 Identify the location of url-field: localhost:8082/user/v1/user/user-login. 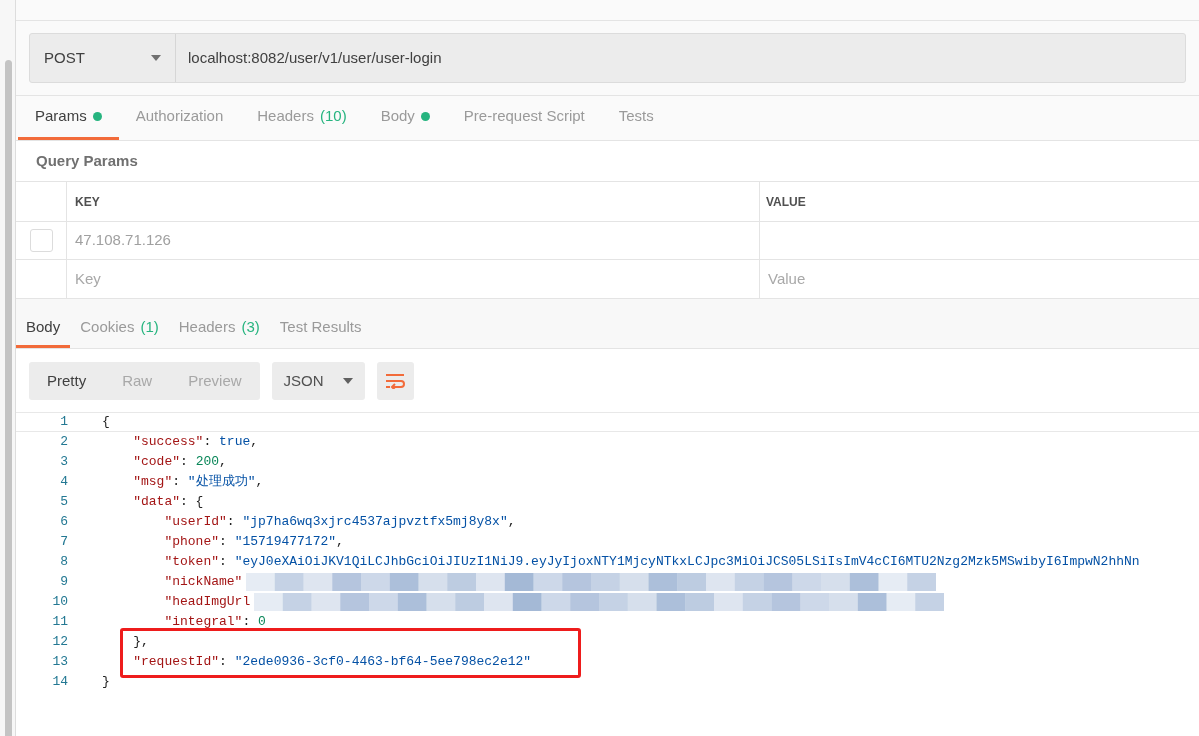
(680, 58).